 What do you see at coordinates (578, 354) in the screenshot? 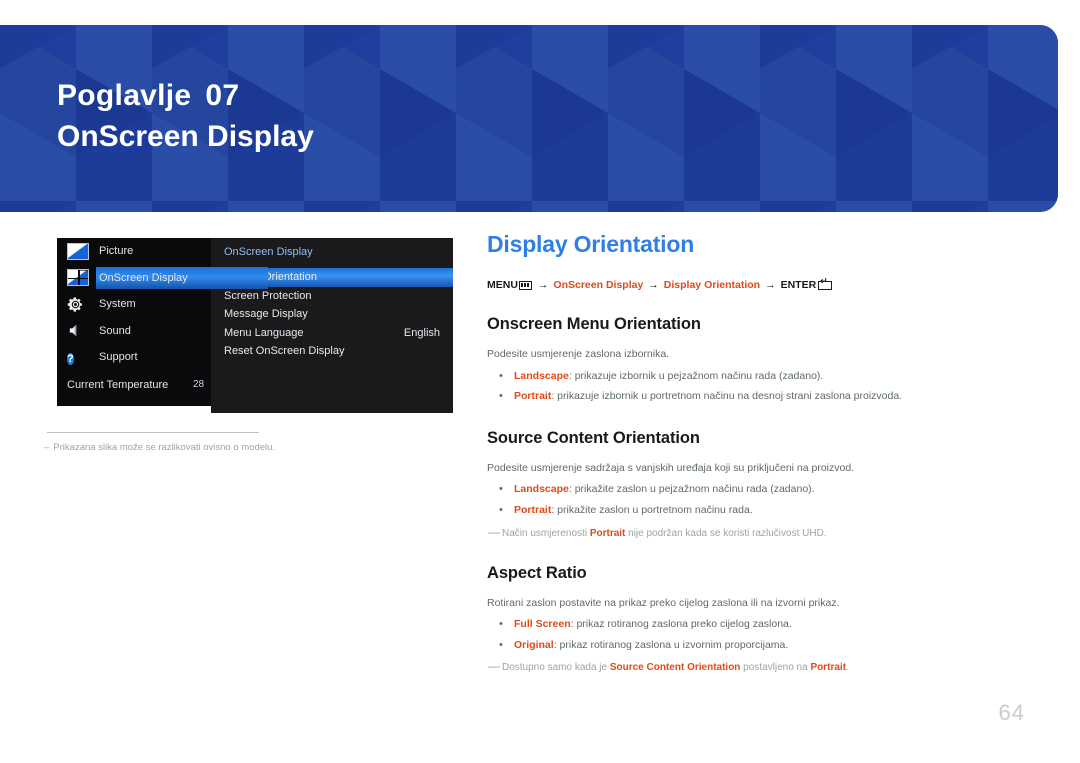
I see `section-intro: Podesite usmjerenje zaslona izbornika.` at bounding box center [578, 354].